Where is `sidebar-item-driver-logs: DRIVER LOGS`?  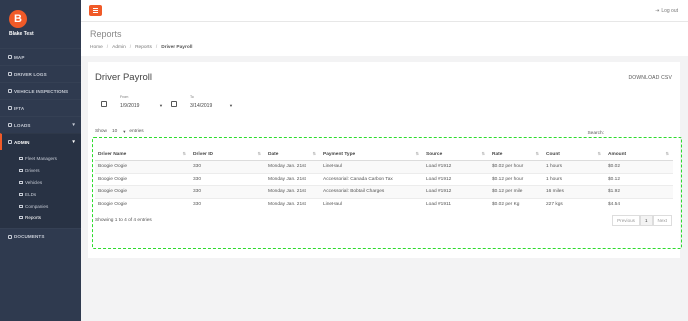 sidebar-item-driver-logs: DRIVER LOGS is located at coordinates (40, 73).